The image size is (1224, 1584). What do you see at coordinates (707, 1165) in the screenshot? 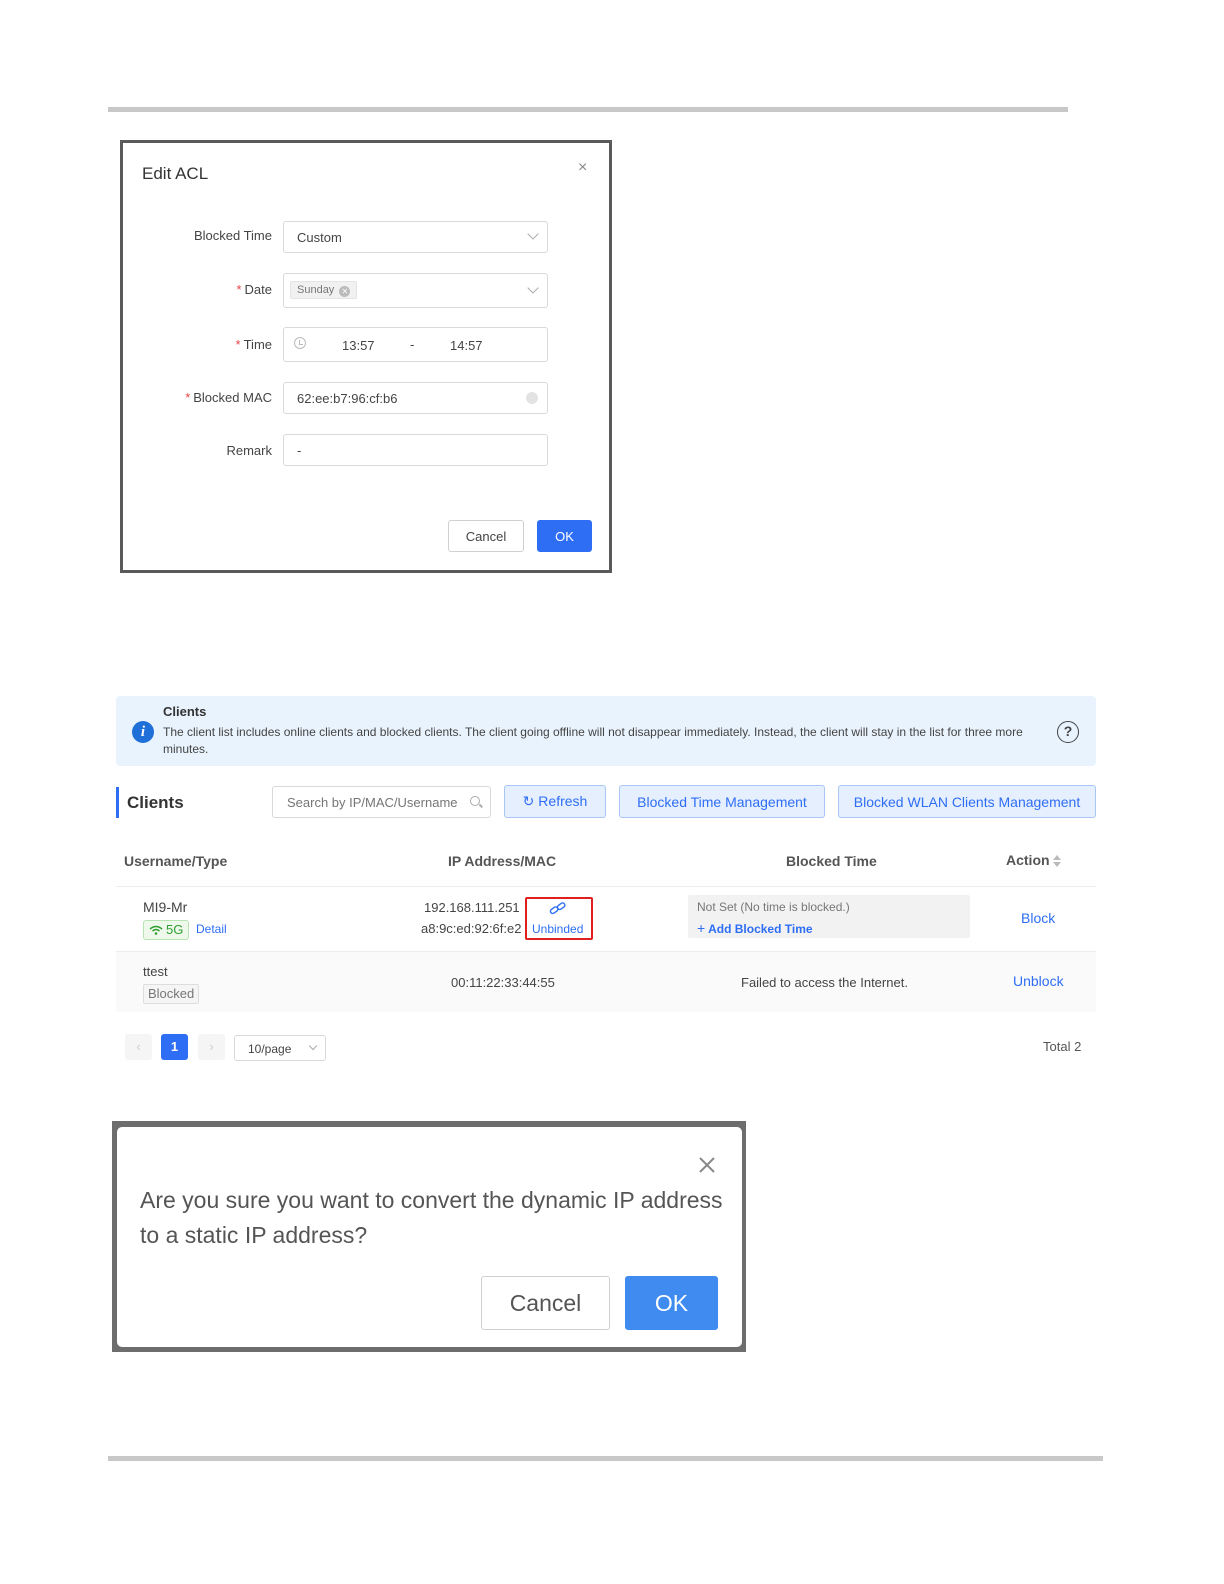
I see `close-icon` at bounding box center [707, 1165].